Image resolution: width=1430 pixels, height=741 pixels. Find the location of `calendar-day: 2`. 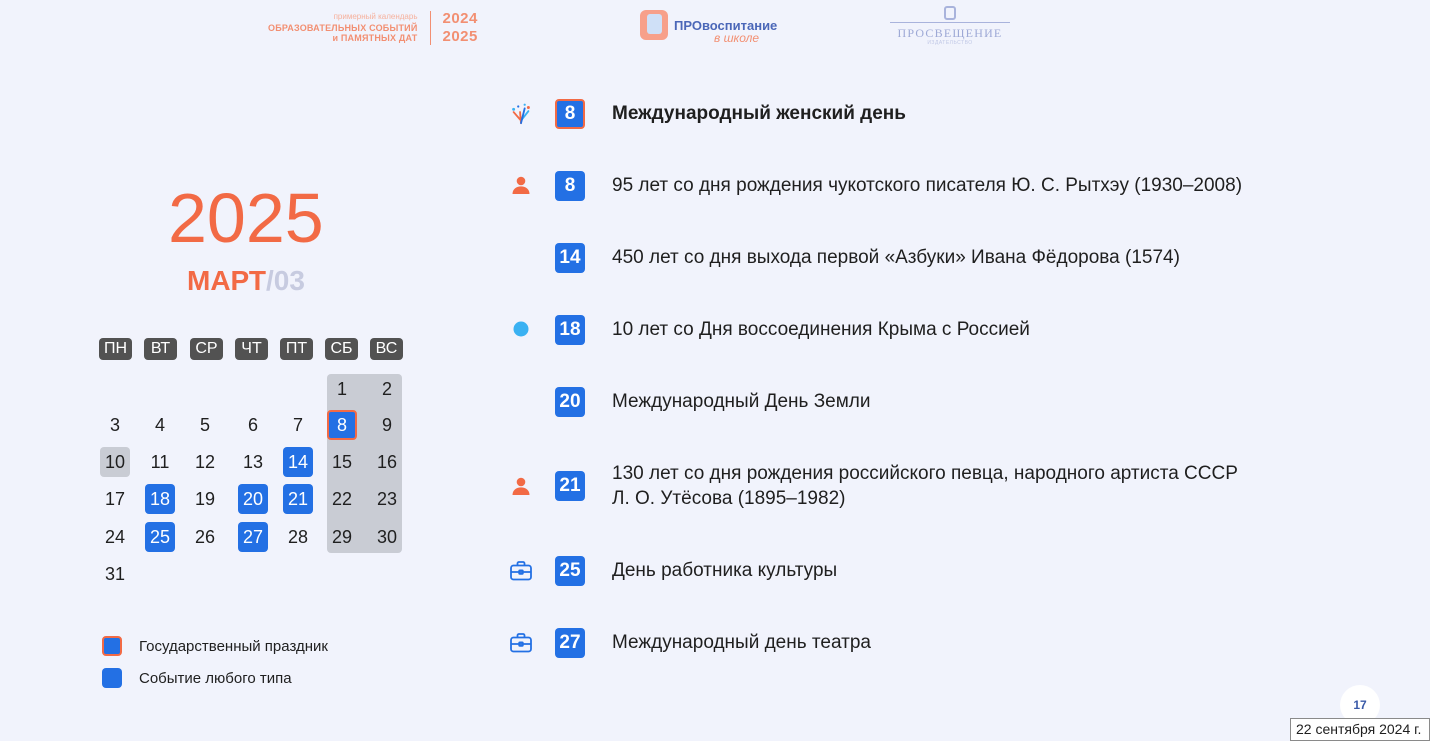

calendar-day: 2 is located at coordinates (386, 389).